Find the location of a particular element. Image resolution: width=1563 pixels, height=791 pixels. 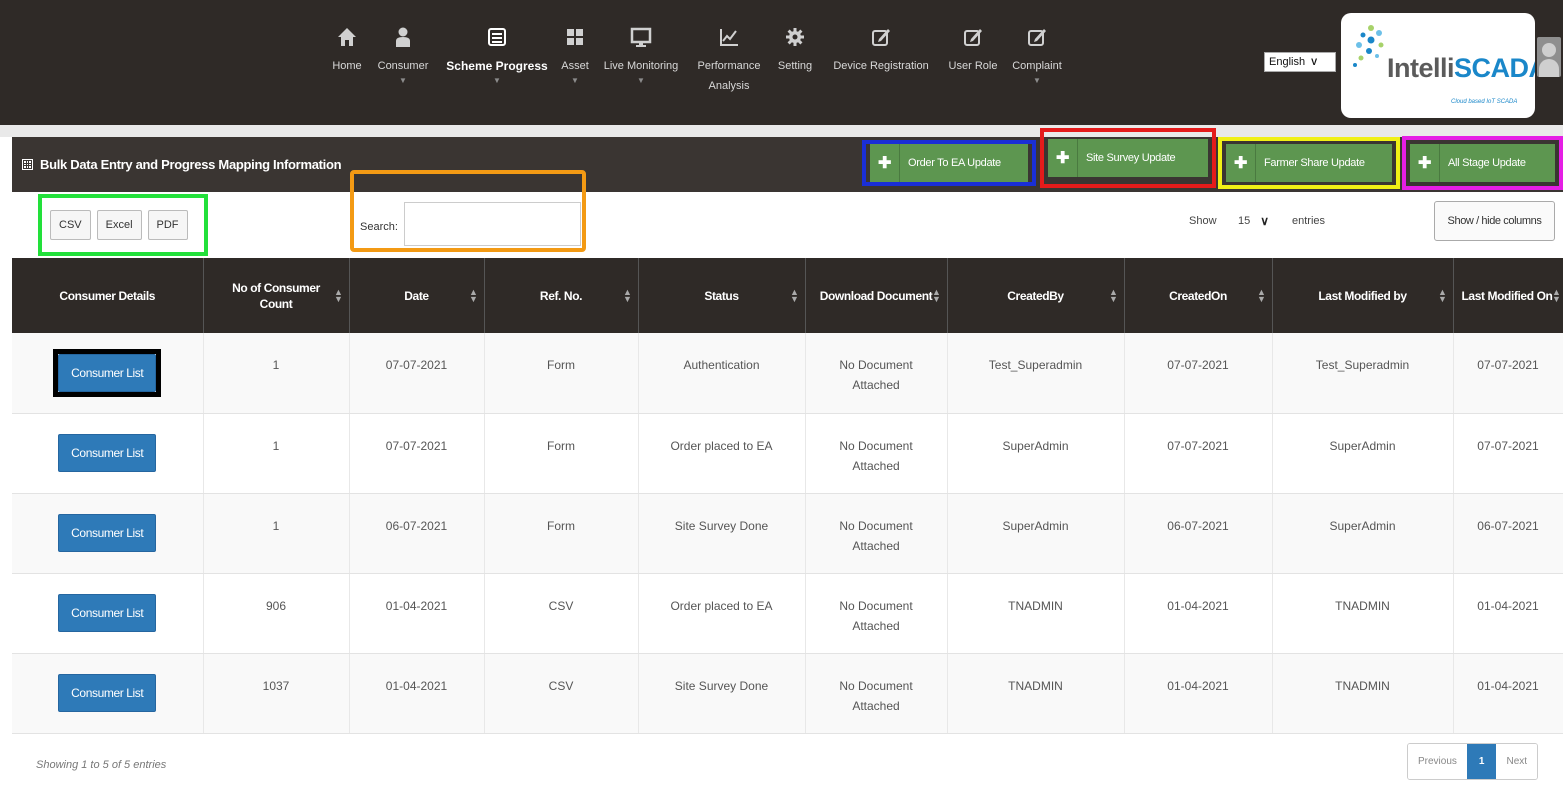

cell-created-on: 01-04-2021 is located at coordinates (1198, 613).